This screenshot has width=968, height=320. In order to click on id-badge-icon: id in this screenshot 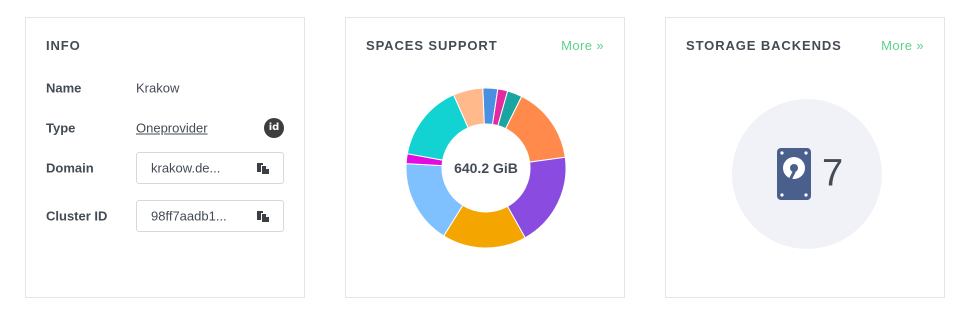, I will do `click(274, 128)`.